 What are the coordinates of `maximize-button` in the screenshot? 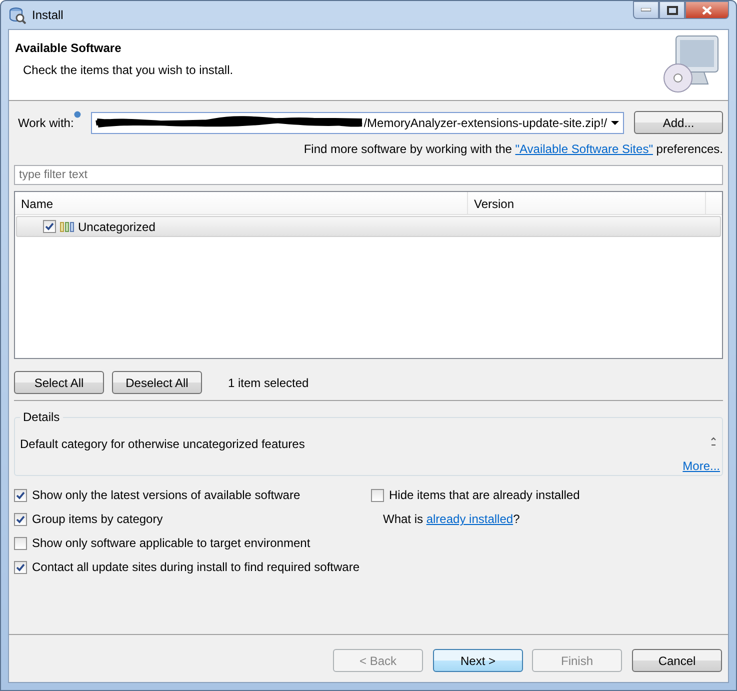 It's located at (672, 10).